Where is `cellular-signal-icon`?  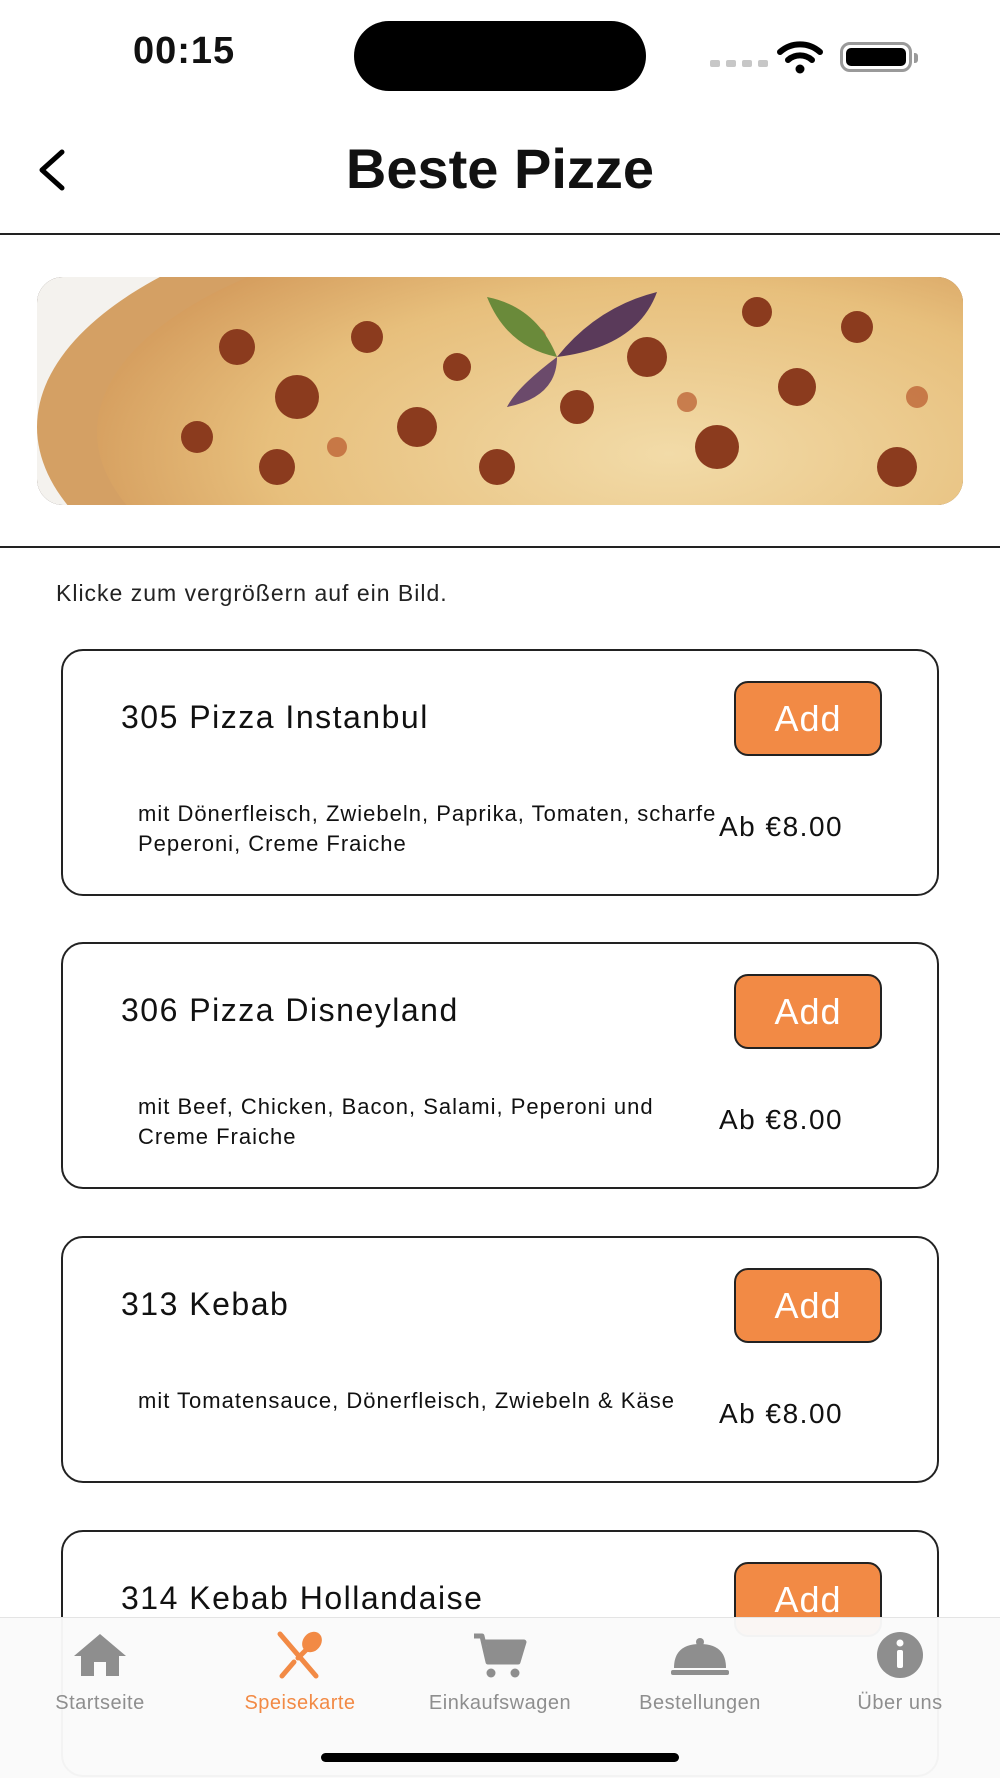
cellular-signal-icon is located at coordinates (739, 63).